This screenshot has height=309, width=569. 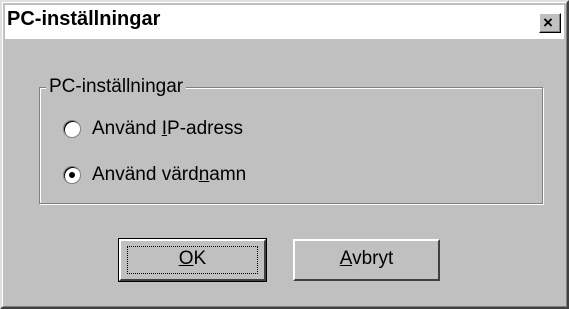 I want to click on radio-button-ip, so click(x=72, y=129).